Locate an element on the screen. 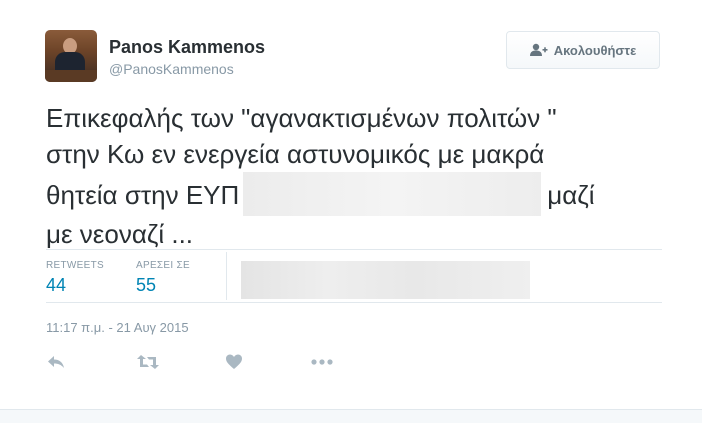 Image resolution: width=702 pixels, height=423 pixels. tweet-text-line: στην Κω εν ενεργεία αστυνομικός με μακρά is located at coordinates (295, 154).